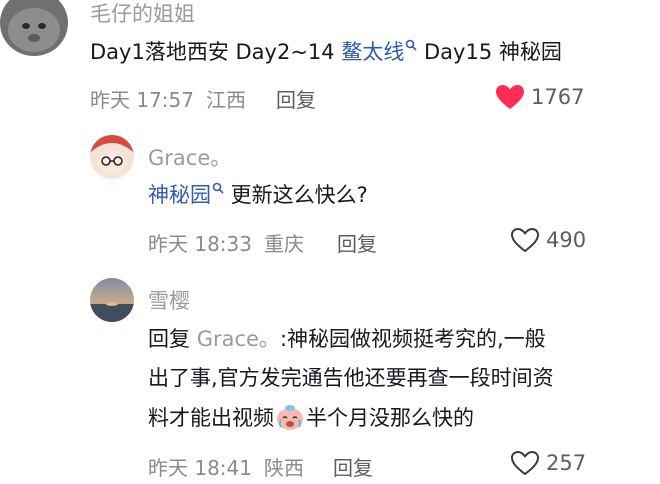 The height and width of the screenshot is (484, 660). I want to click on comment-meta: 昨天 18:41 陕西, so click(226, 466).